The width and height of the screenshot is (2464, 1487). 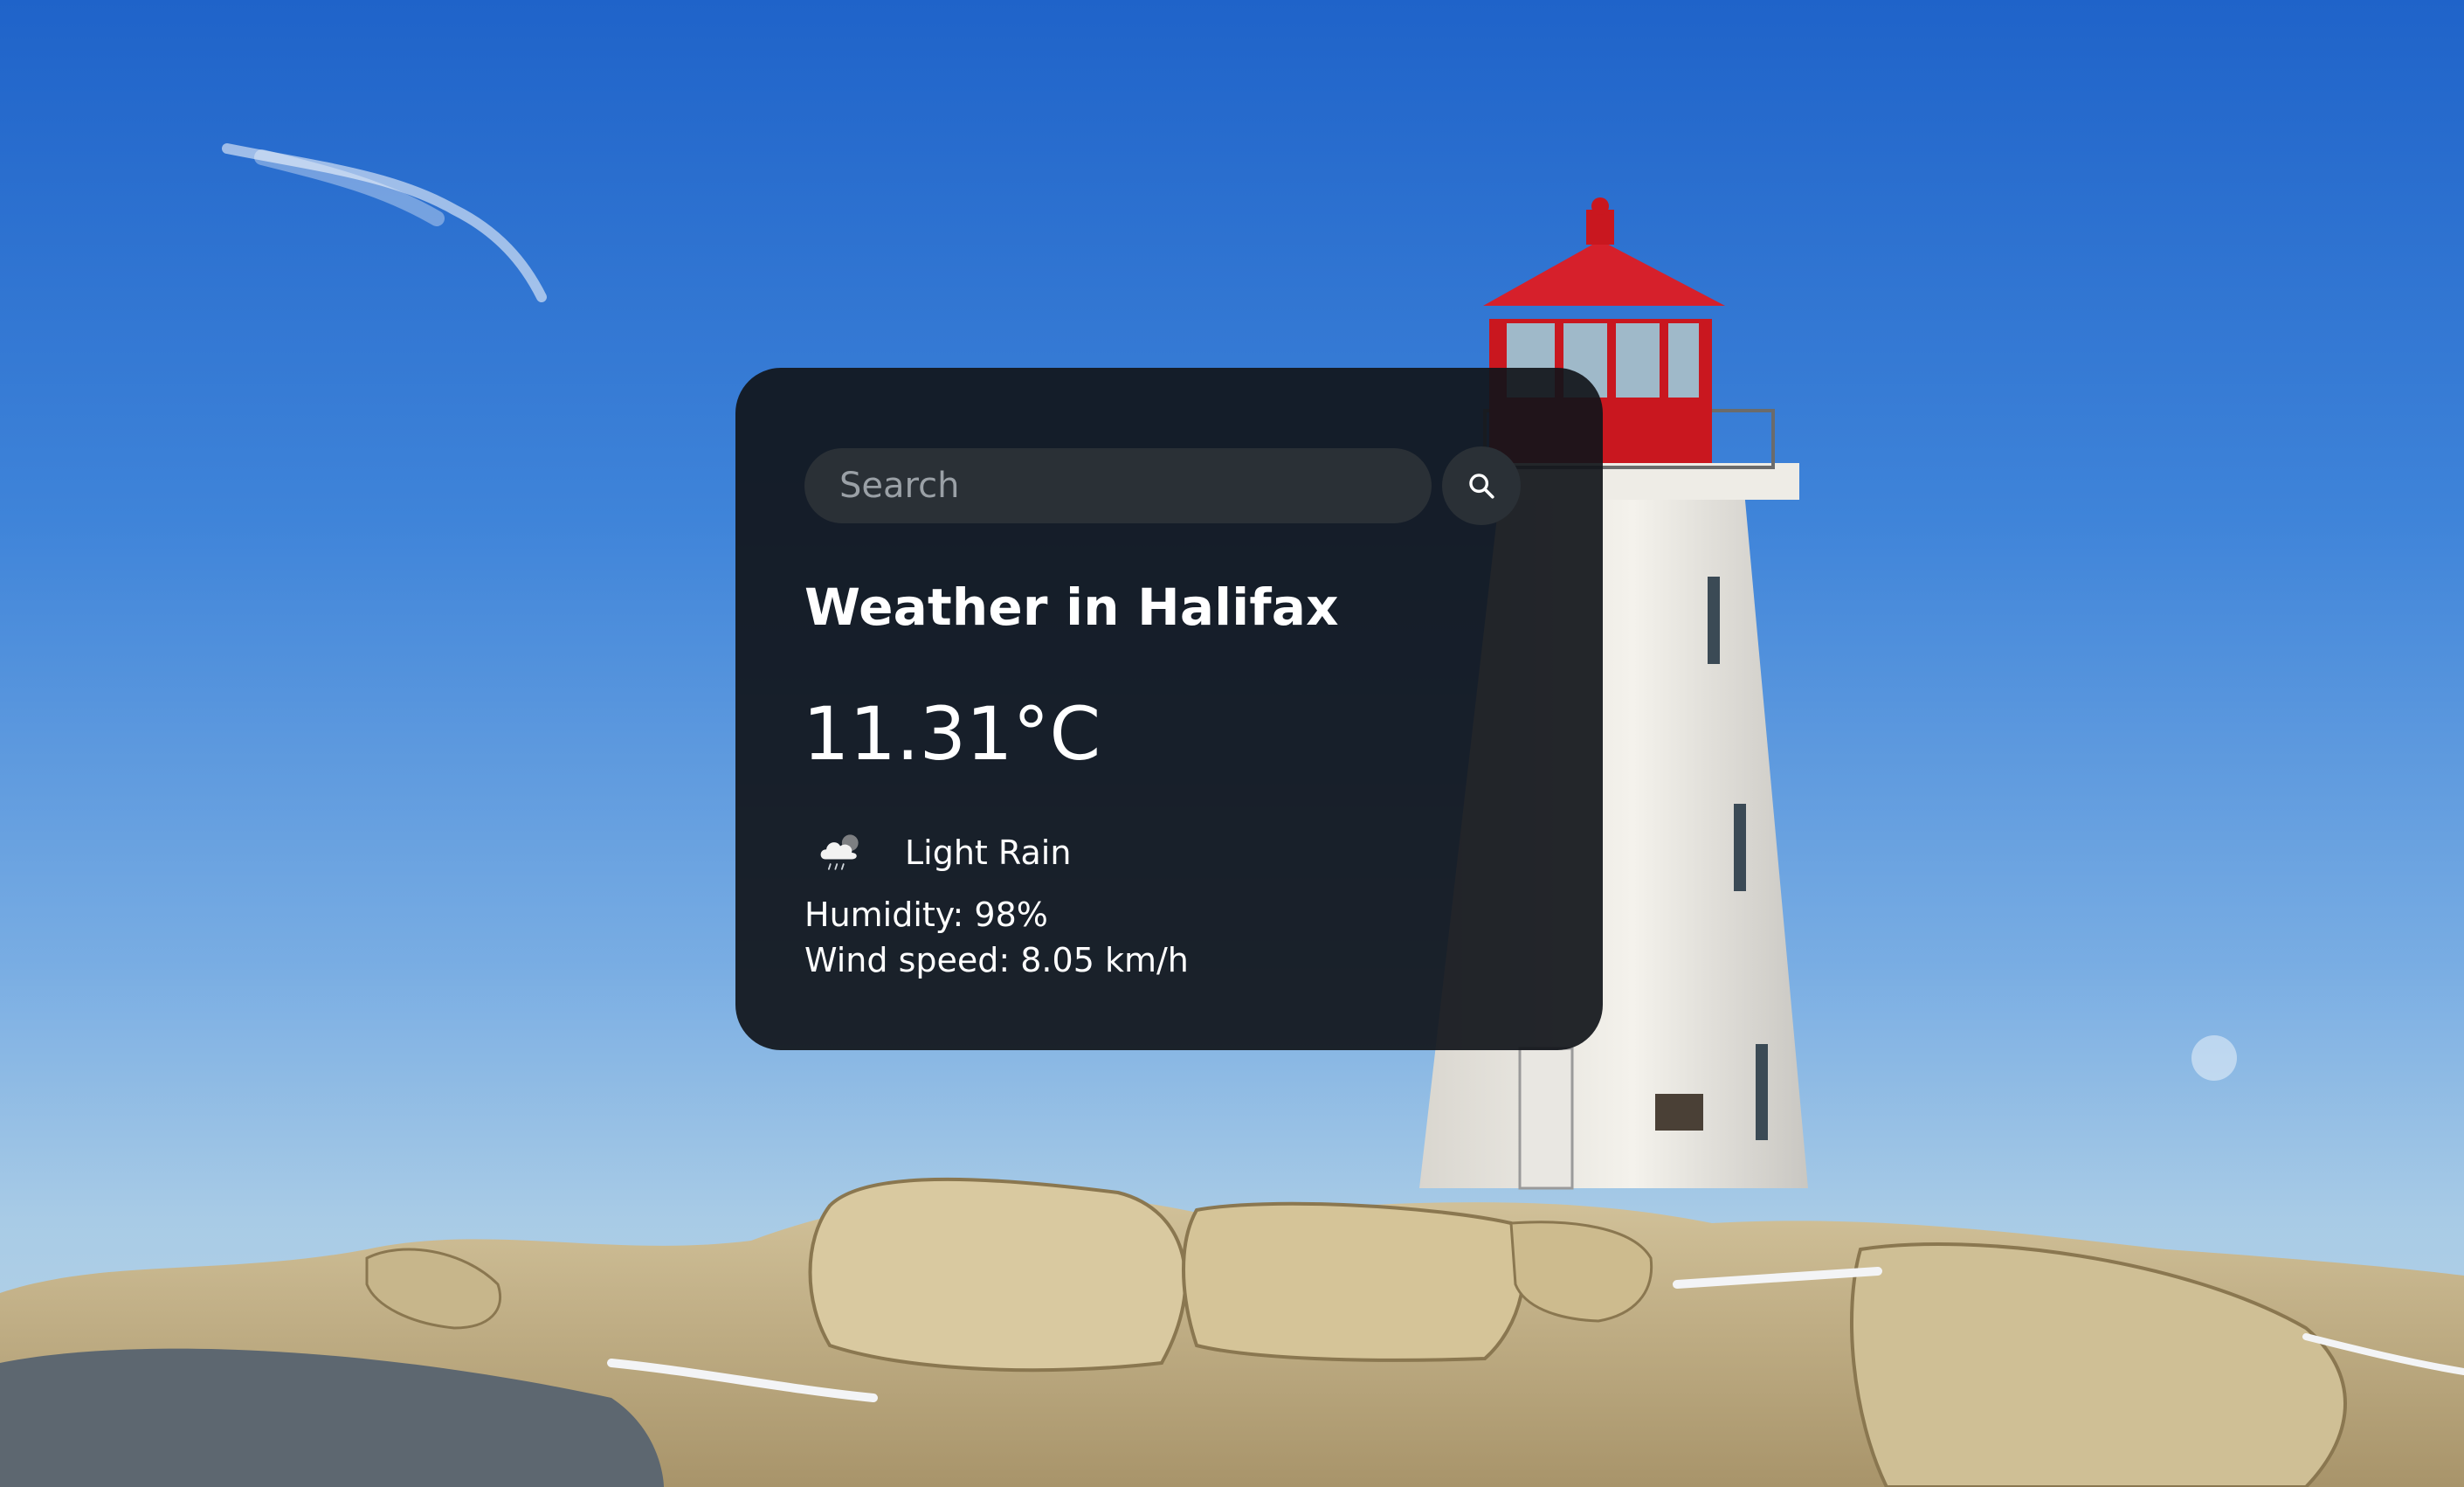 I want to click on search-input, so click(x=1118, y=486).